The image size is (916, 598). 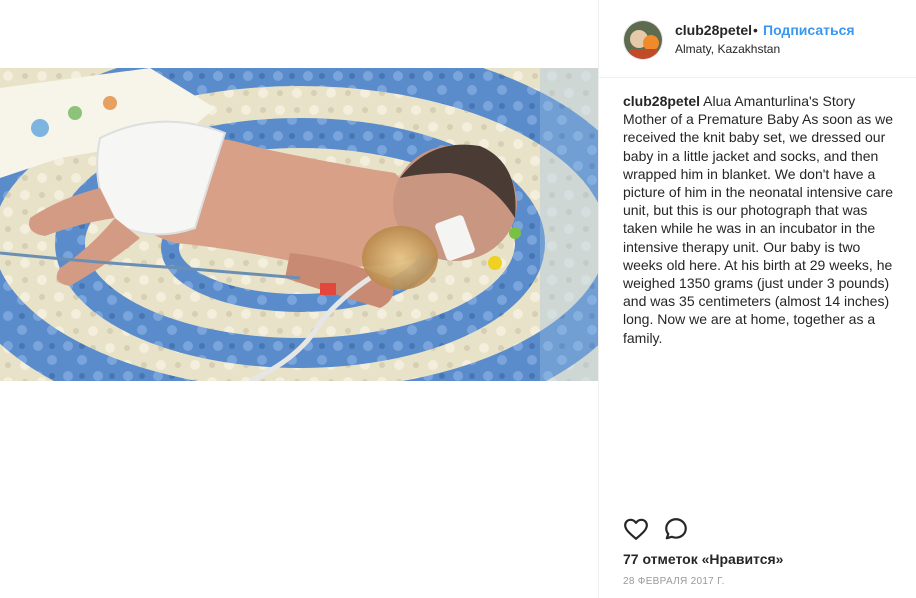 I want to click on avatar, so click(x=643, y=40).